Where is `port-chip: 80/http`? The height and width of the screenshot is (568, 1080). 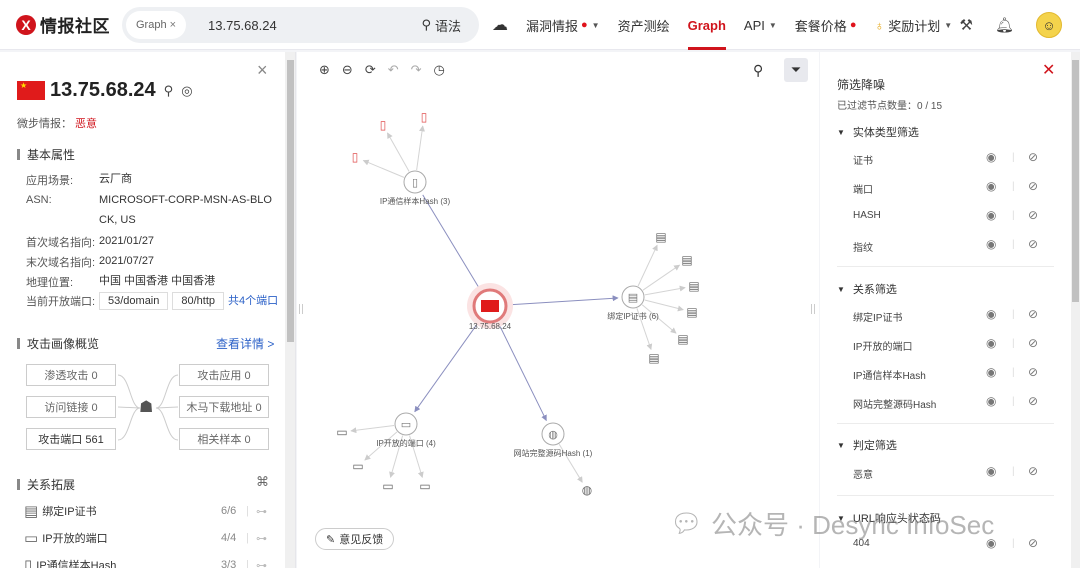
port-chip: 80/http is located at coordinates (198, 301).